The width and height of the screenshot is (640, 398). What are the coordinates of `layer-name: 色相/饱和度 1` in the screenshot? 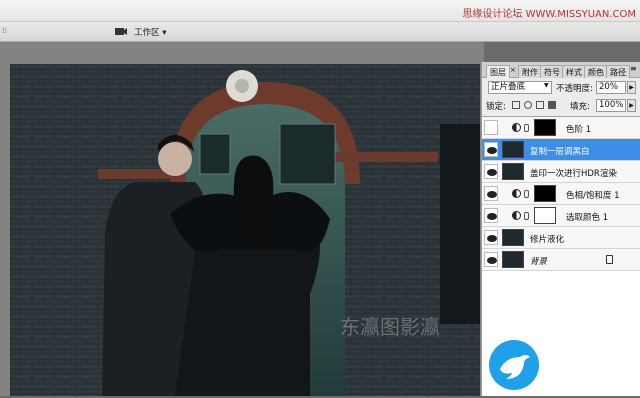 It's located at (593, 196).